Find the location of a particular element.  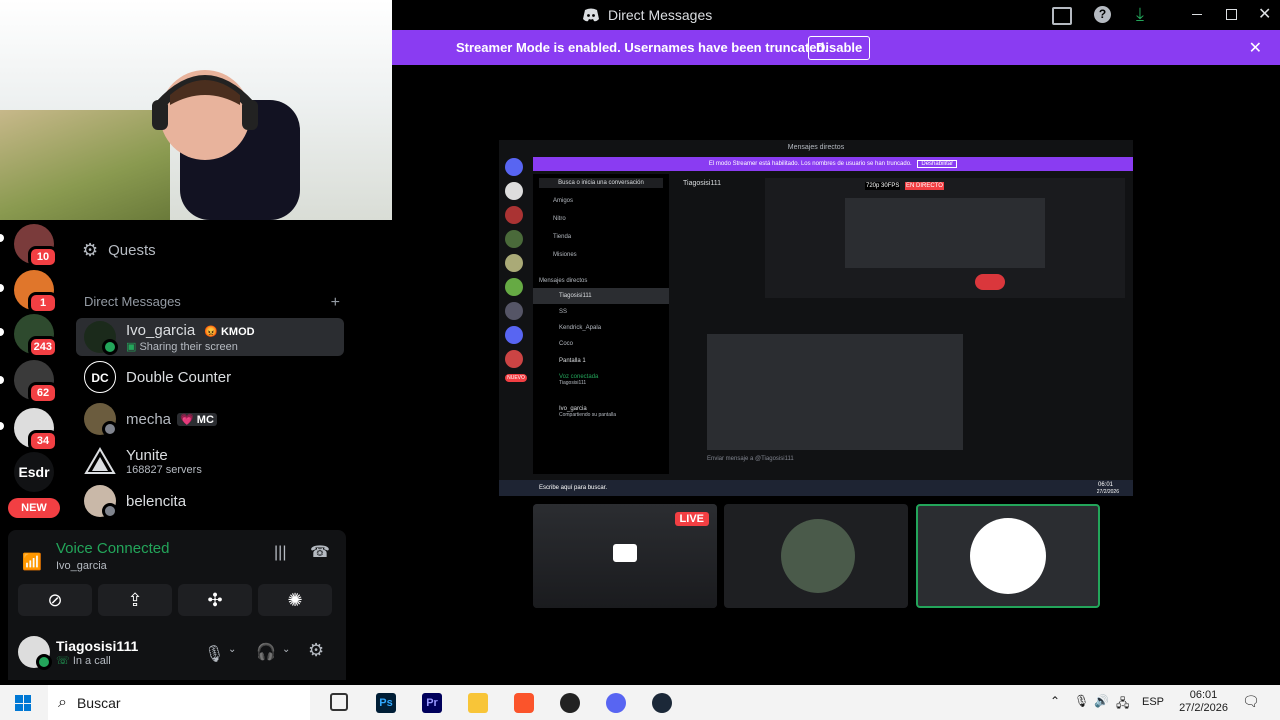

server-esdr: Esdr is located at coordinates (34, 472).